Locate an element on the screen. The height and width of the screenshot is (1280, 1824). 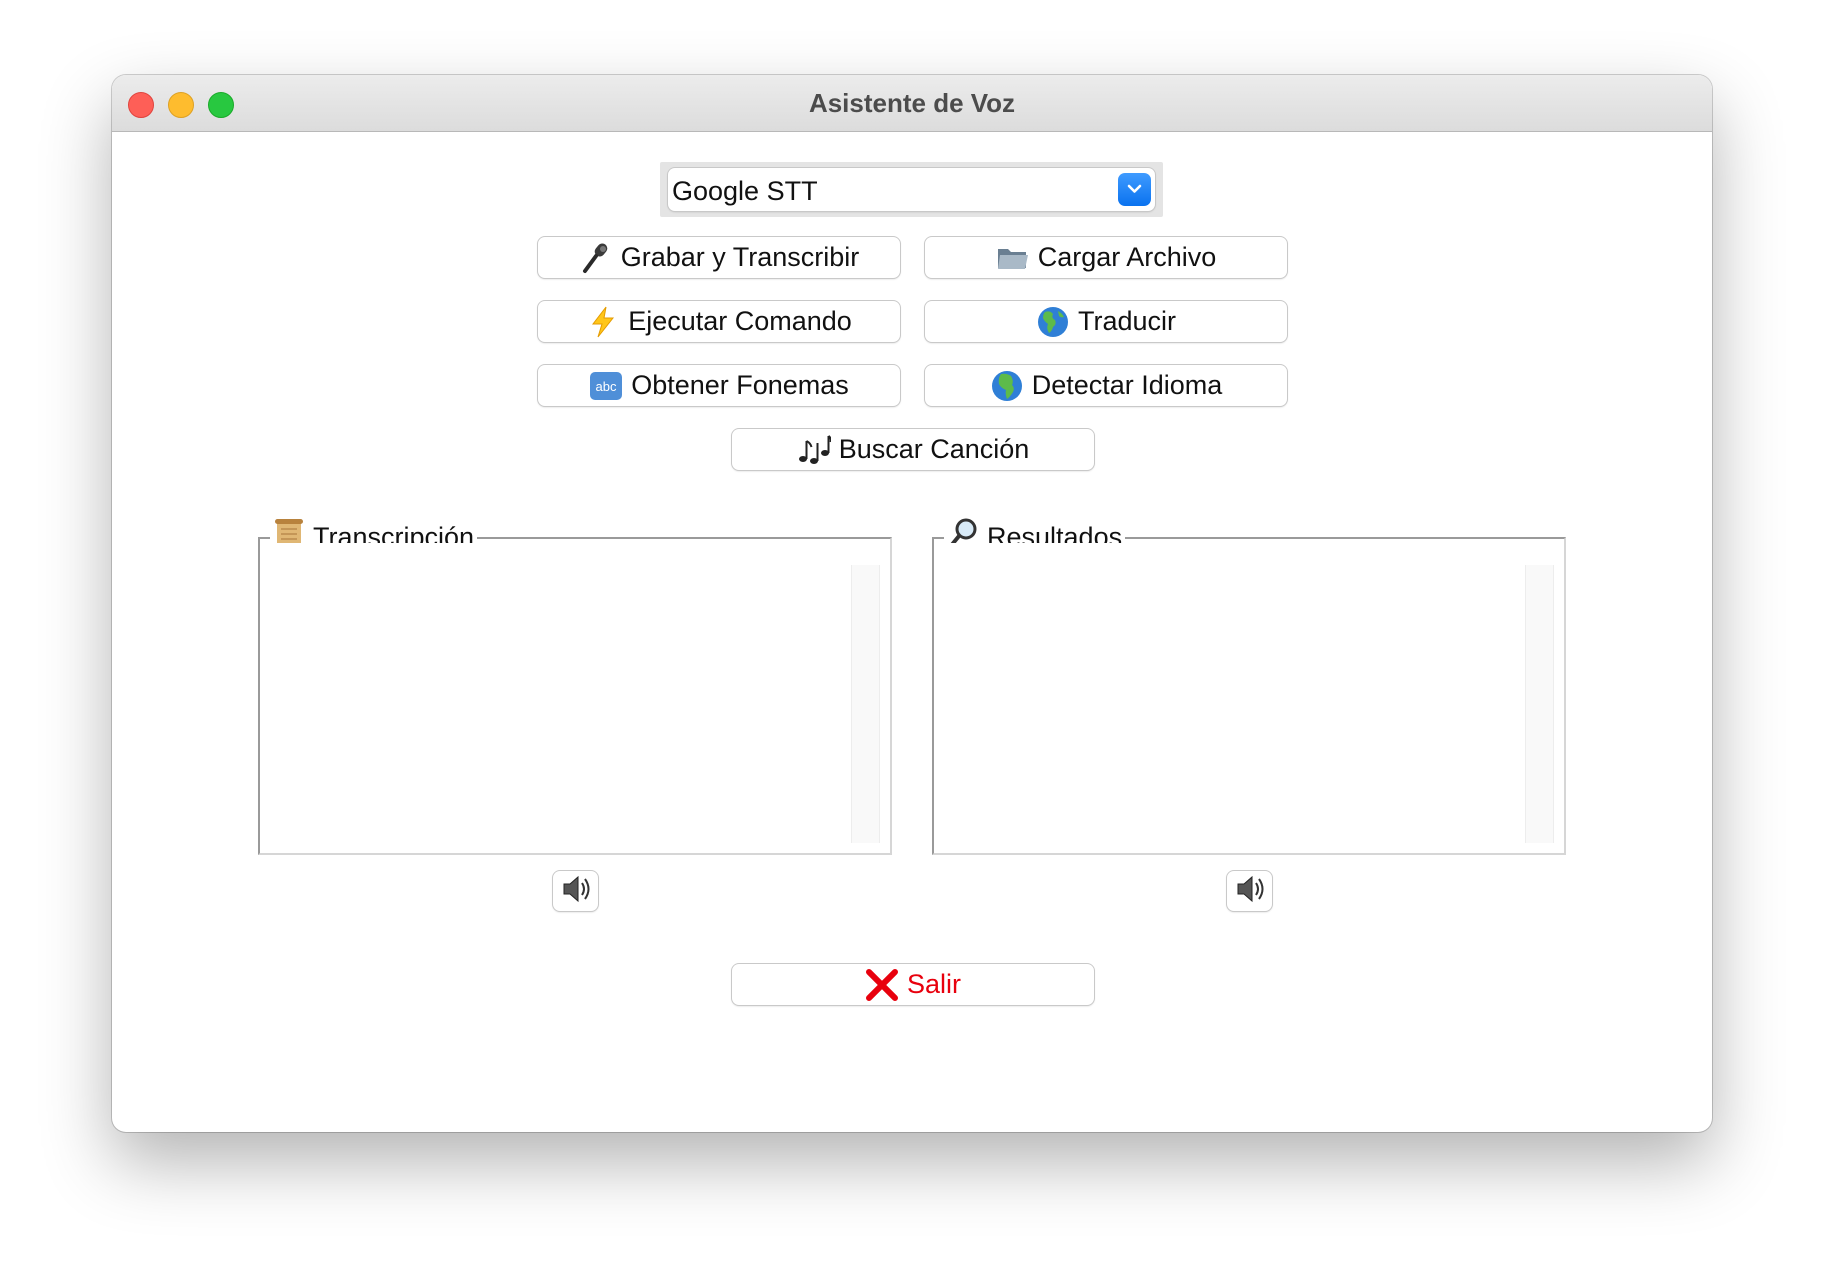
exit-label: Salir is located at coordinates (933, 984).